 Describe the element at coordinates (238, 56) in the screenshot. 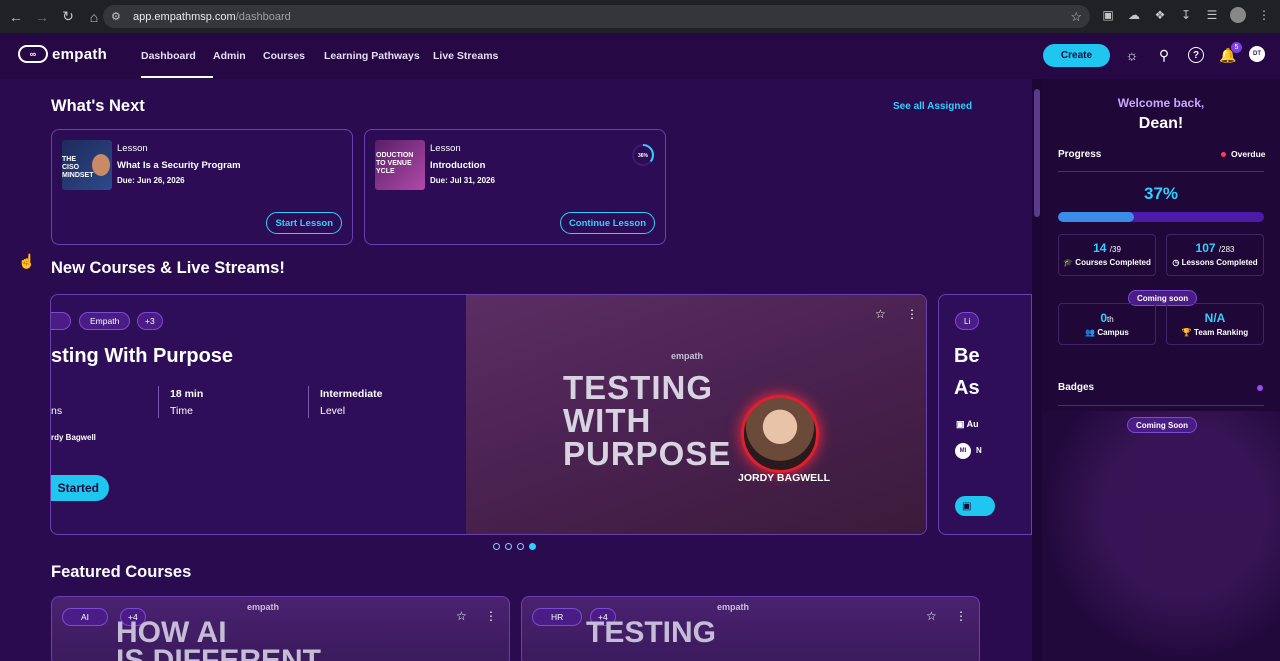

I see `nav-admin: Admin` at that location.